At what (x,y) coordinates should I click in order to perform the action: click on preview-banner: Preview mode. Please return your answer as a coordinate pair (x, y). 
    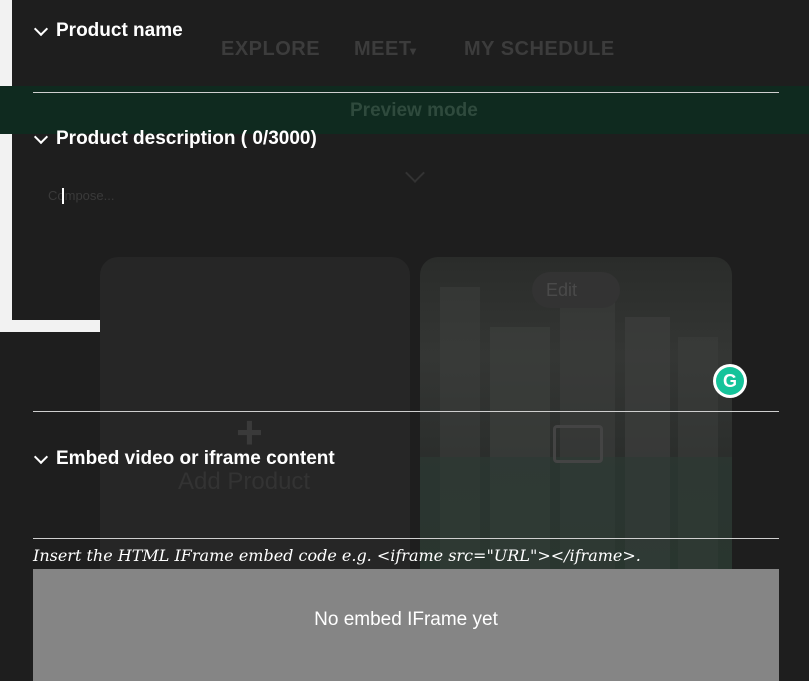
    Looking at the image, I should click on (404, 110).